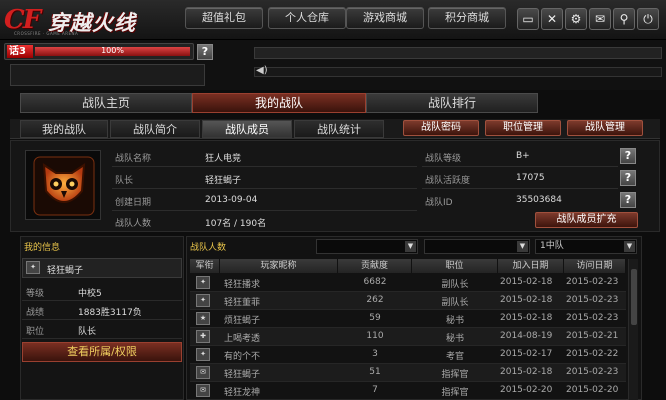  I want to click on cell-nickname: 轻狂蝎子, so click(242, 375).